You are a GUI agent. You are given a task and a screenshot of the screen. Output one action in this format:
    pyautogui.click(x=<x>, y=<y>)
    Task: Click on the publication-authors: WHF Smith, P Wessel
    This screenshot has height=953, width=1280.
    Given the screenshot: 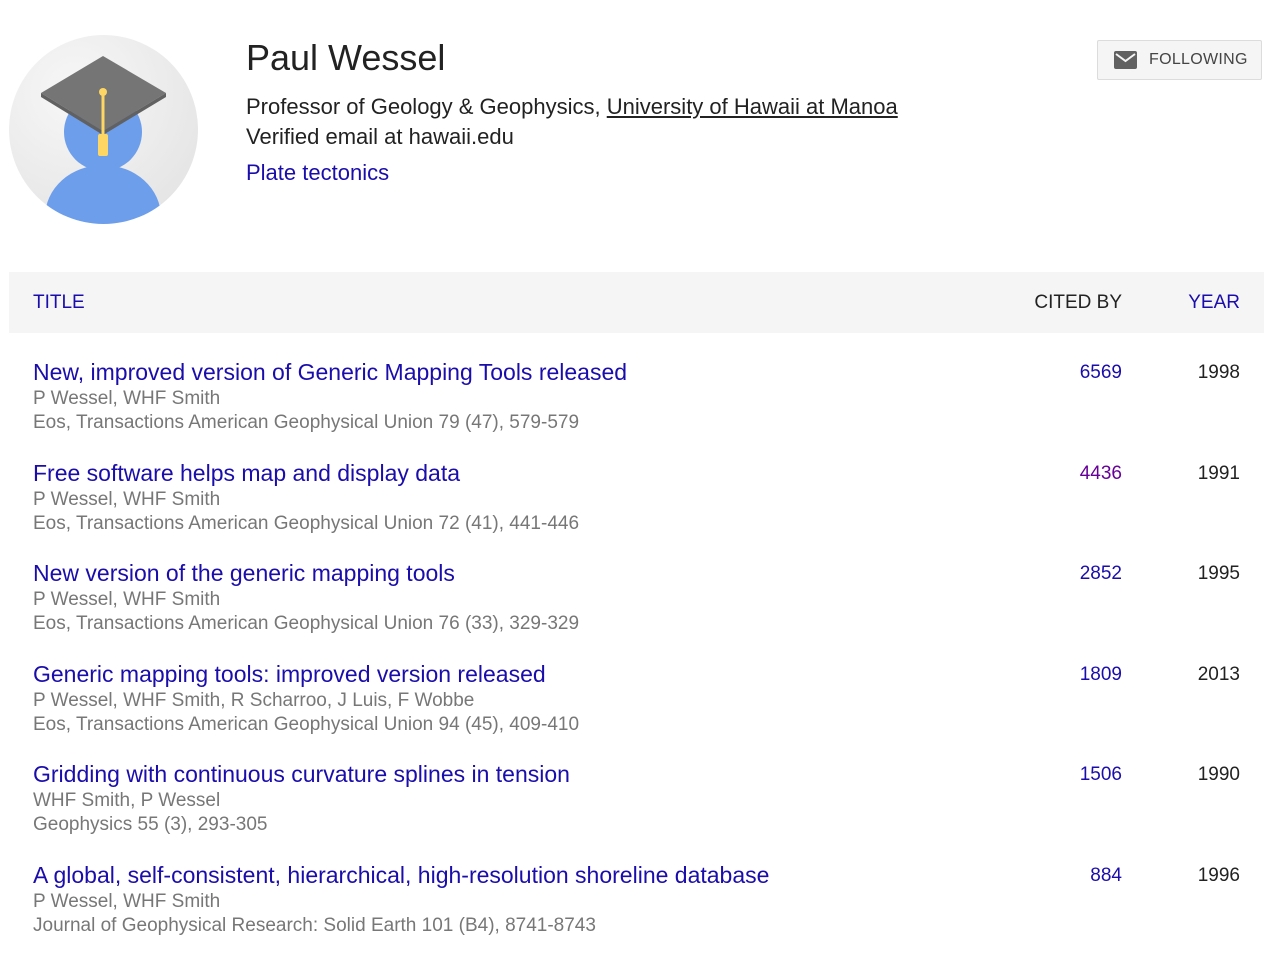 What is the action you would take?
    pyautogui.click(x=127, y=801)
    